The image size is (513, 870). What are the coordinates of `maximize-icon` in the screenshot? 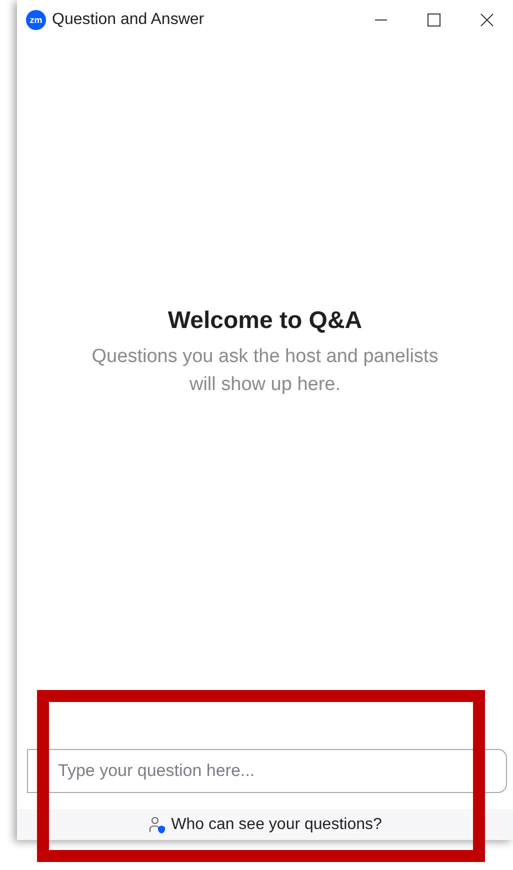 It's located at (433, 20).